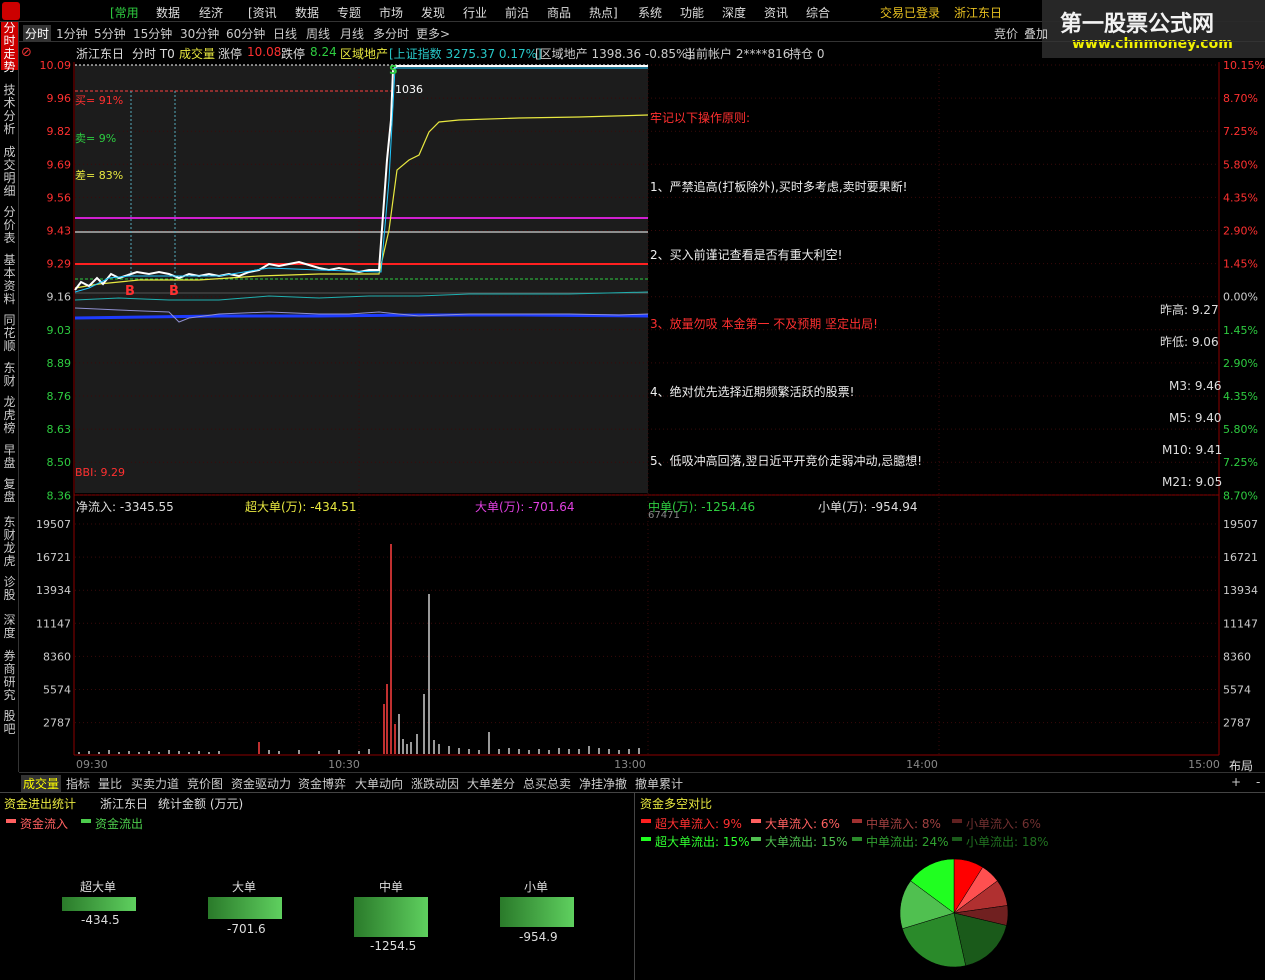 This screenshot has width=1265, height=980. I want to click on legend-small-in: 小单流入: 6%, so click(1003, 824).